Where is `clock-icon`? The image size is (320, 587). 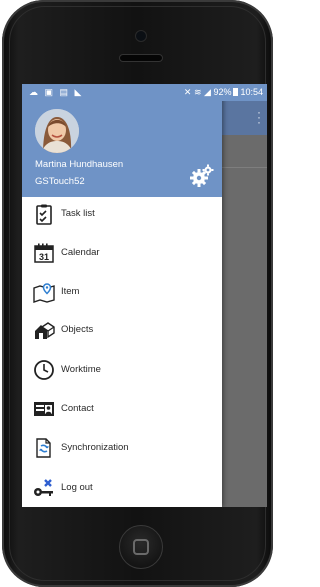 clock-icon is located at coordinates (44, 370).